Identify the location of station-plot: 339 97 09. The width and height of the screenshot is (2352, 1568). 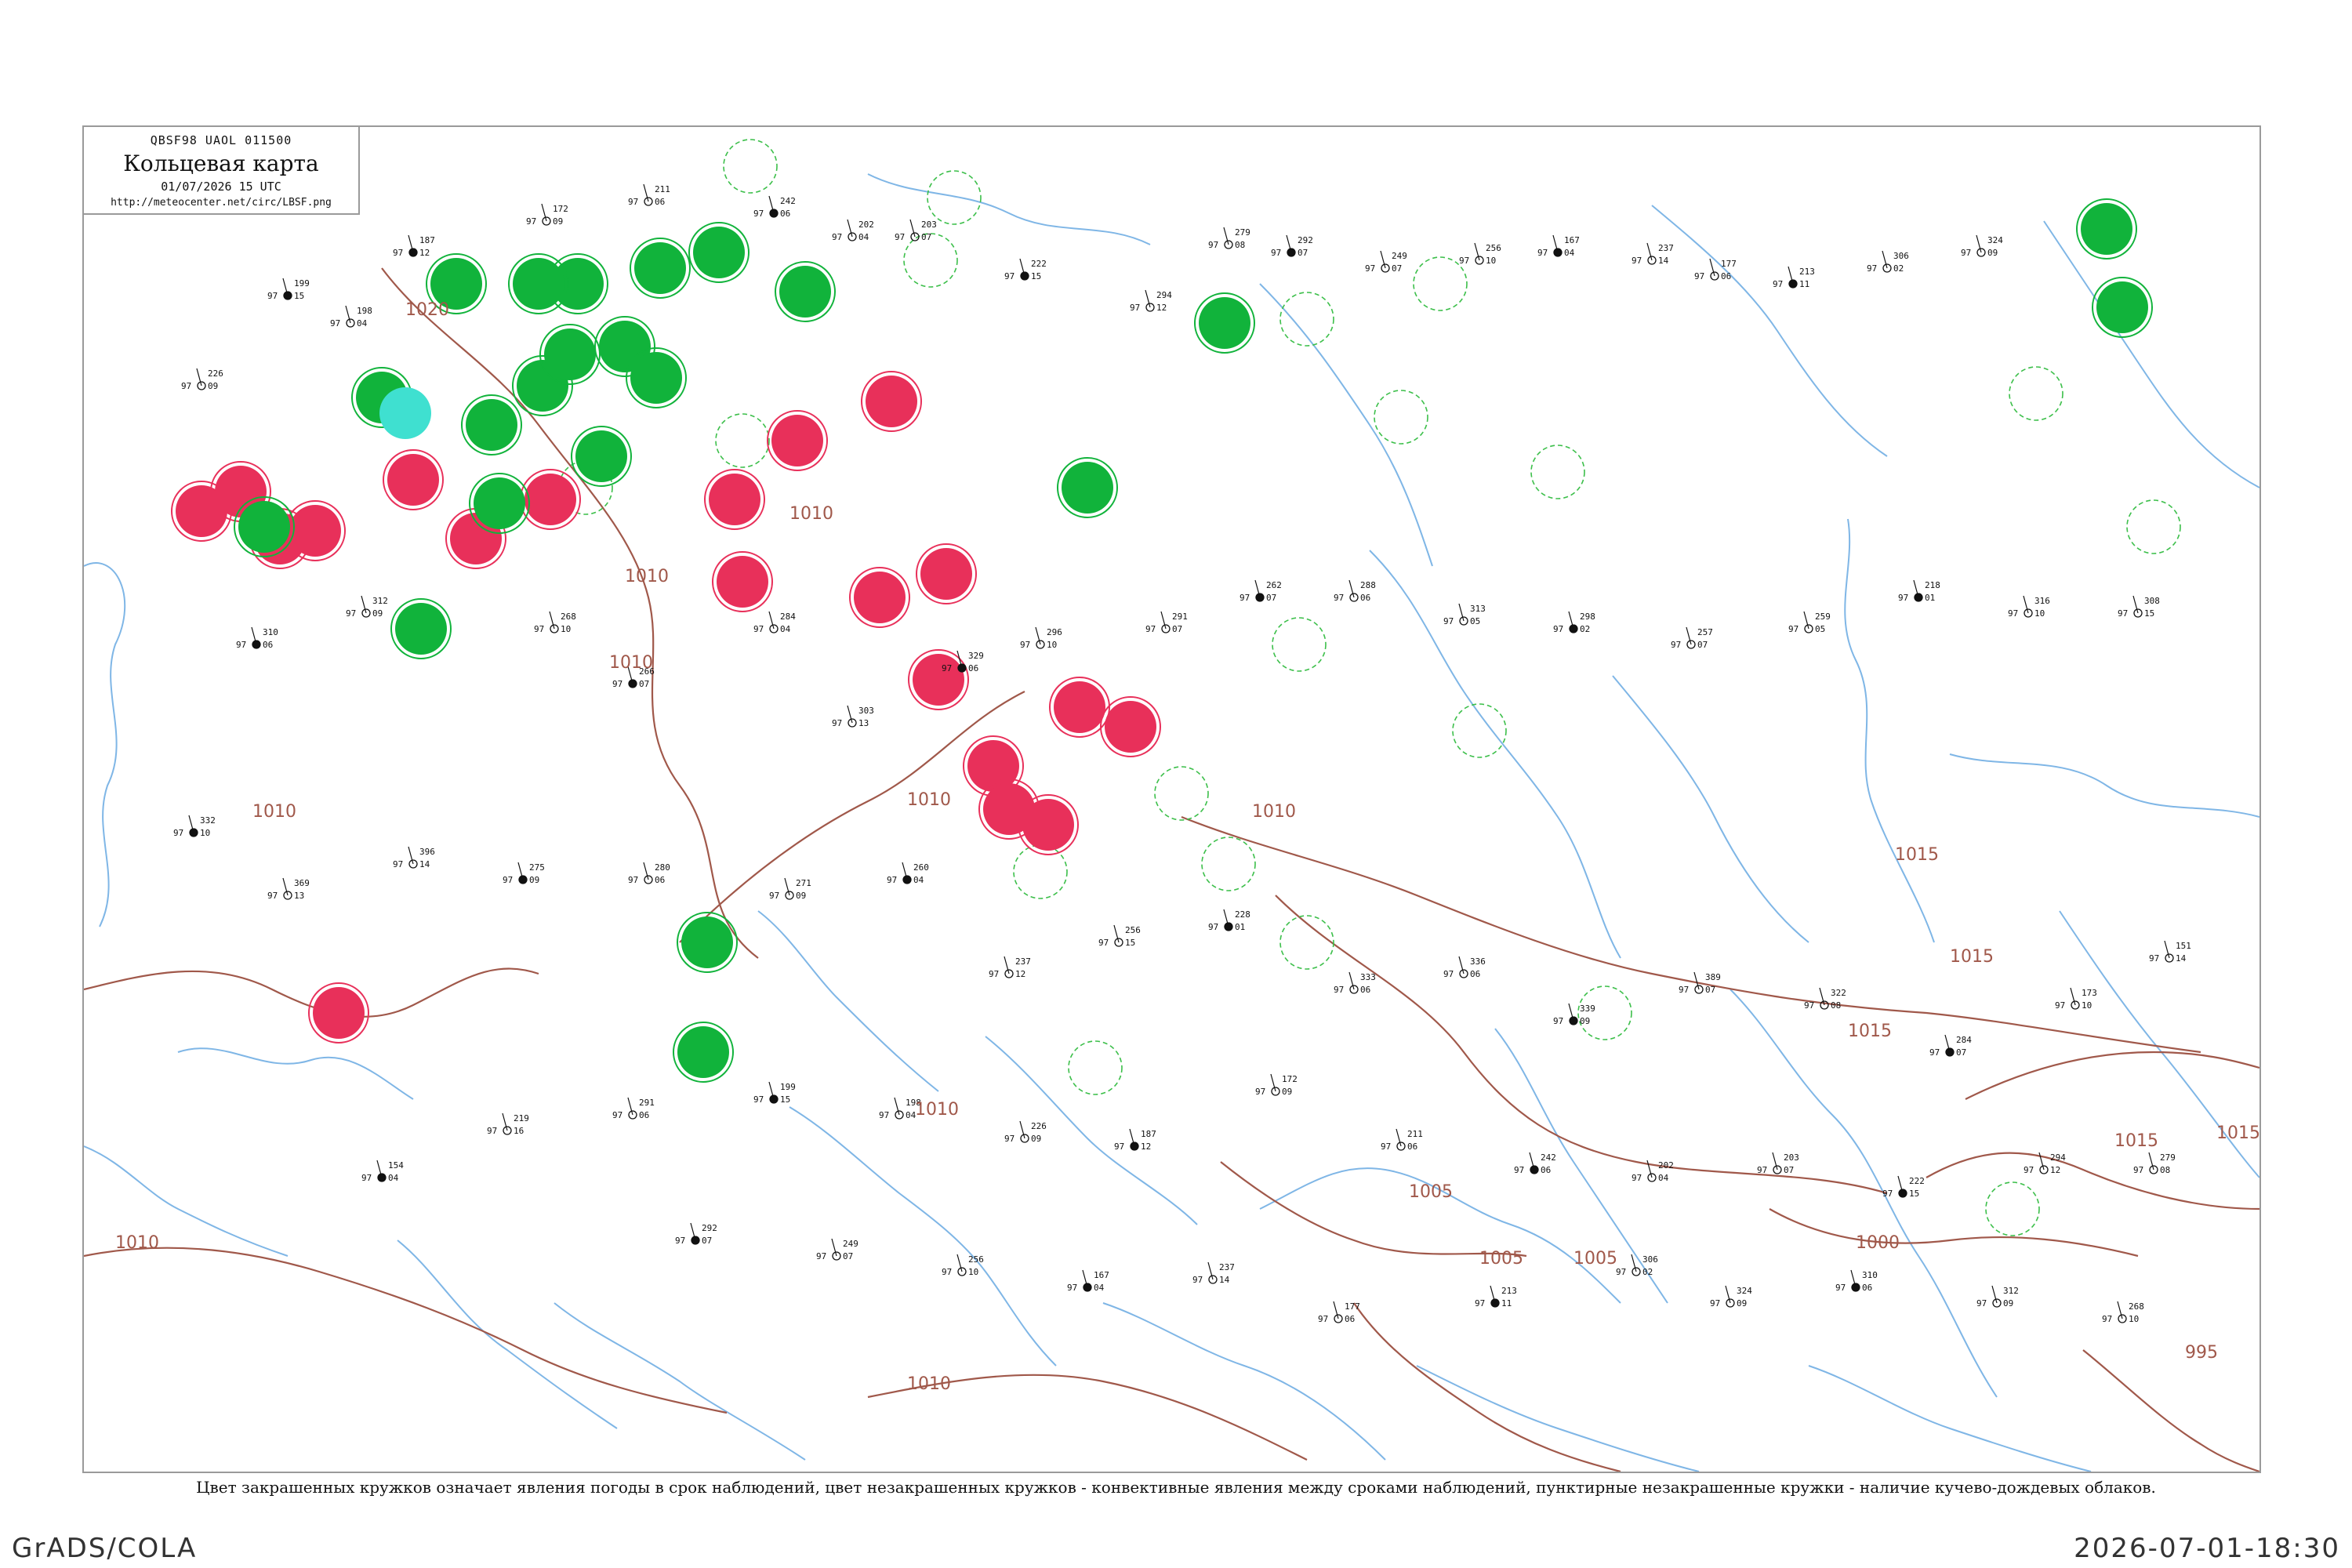
(1574, 1015).